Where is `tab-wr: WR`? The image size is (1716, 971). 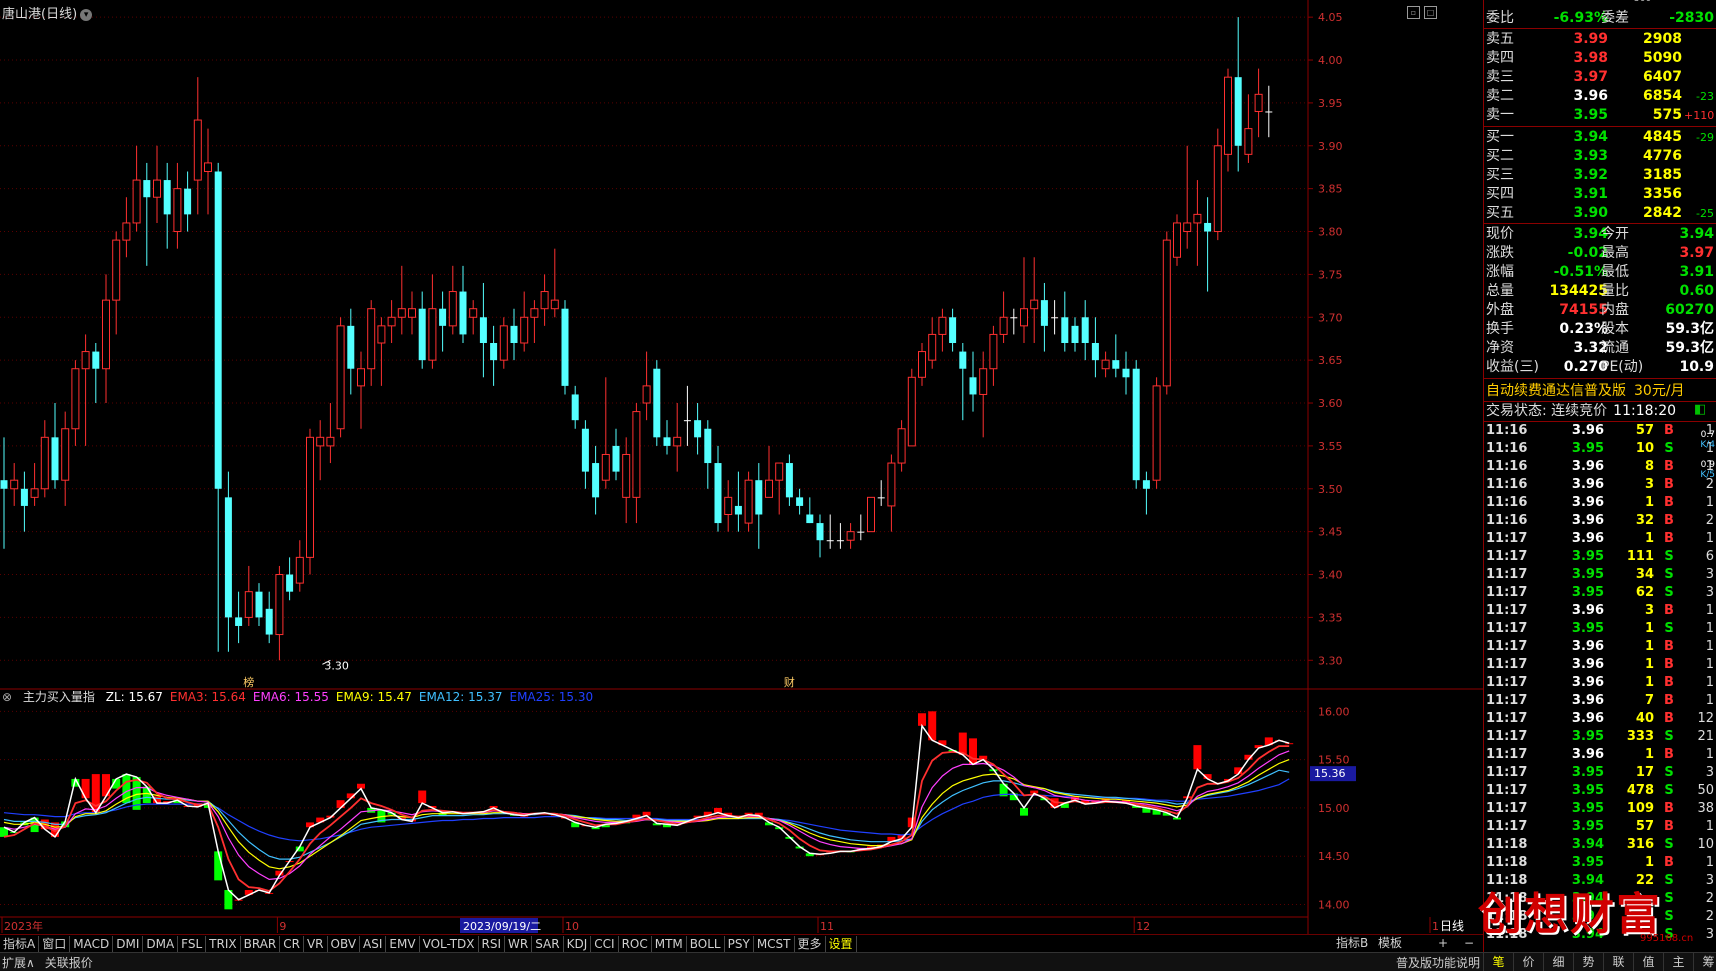 tab-wr: WR is located at coordinates (519, 944).